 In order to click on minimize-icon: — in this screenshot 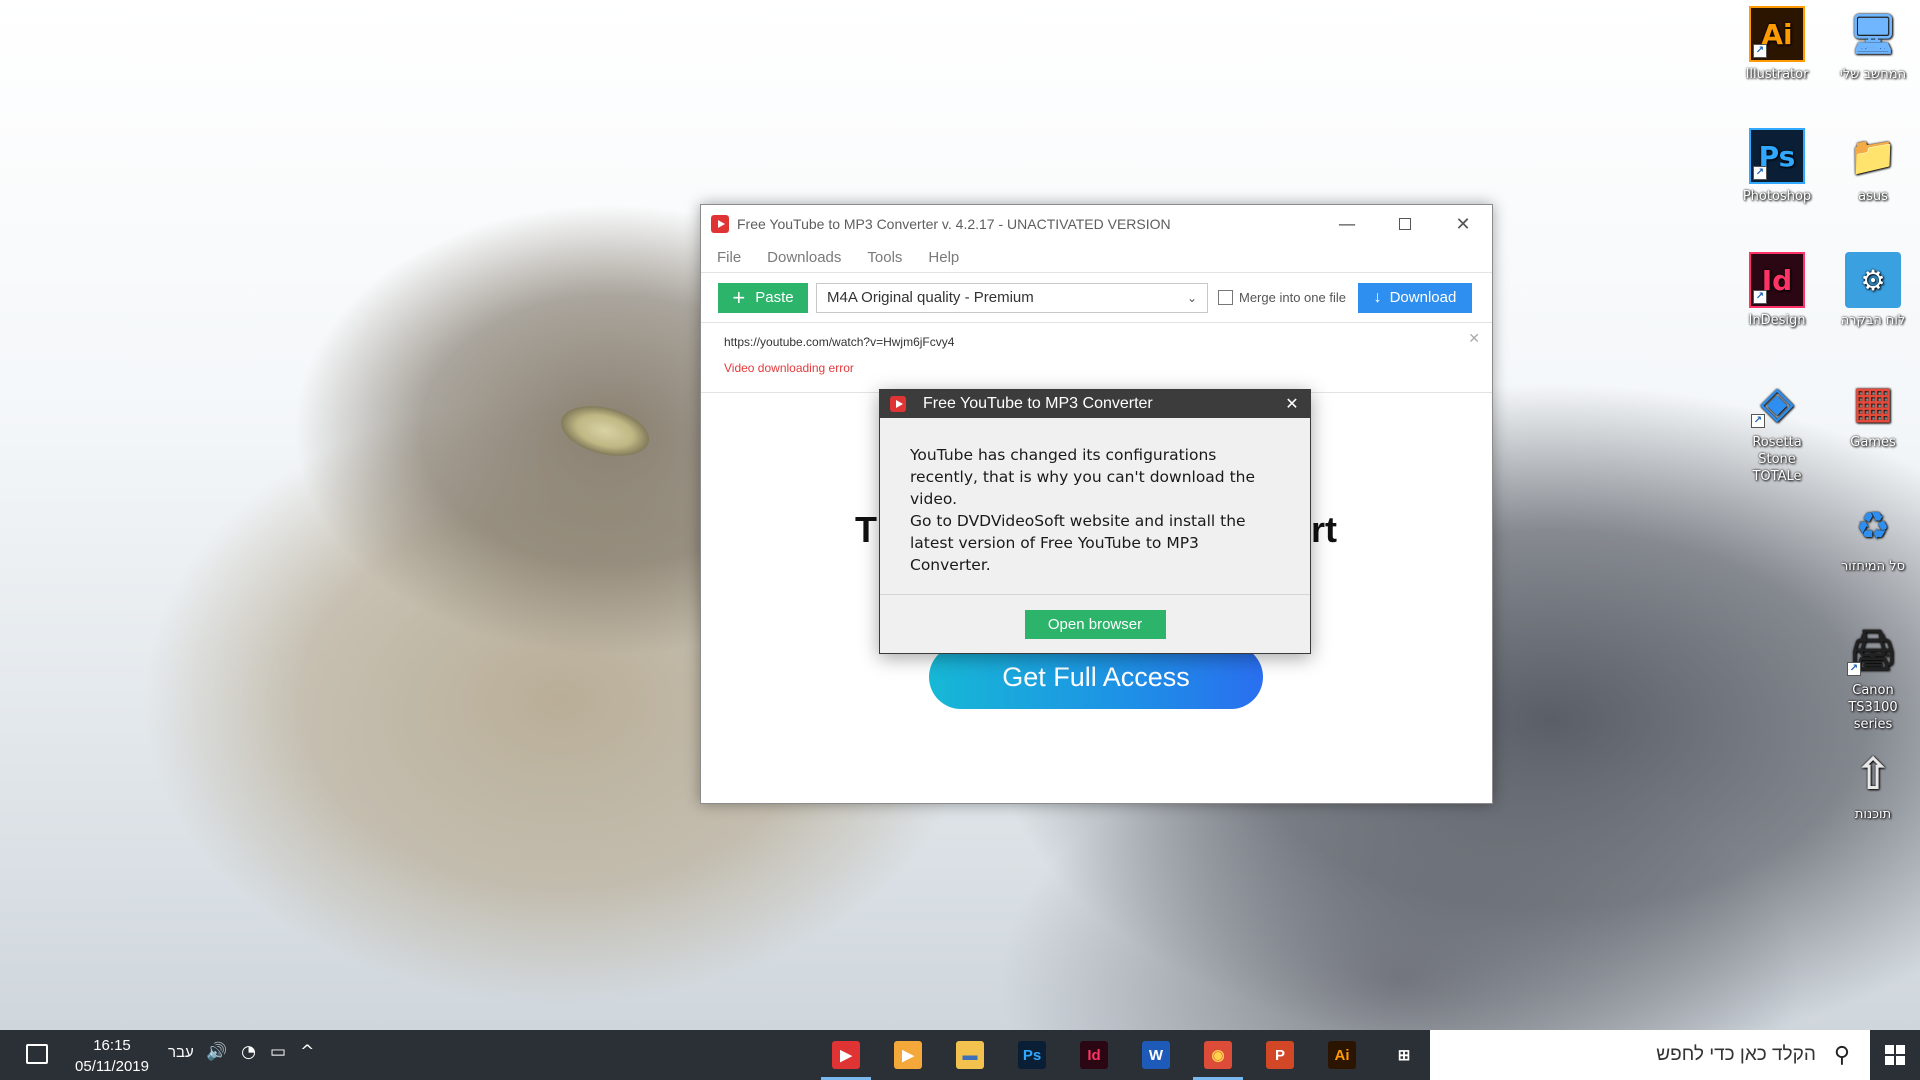, I will do `click(1347, 224)`.